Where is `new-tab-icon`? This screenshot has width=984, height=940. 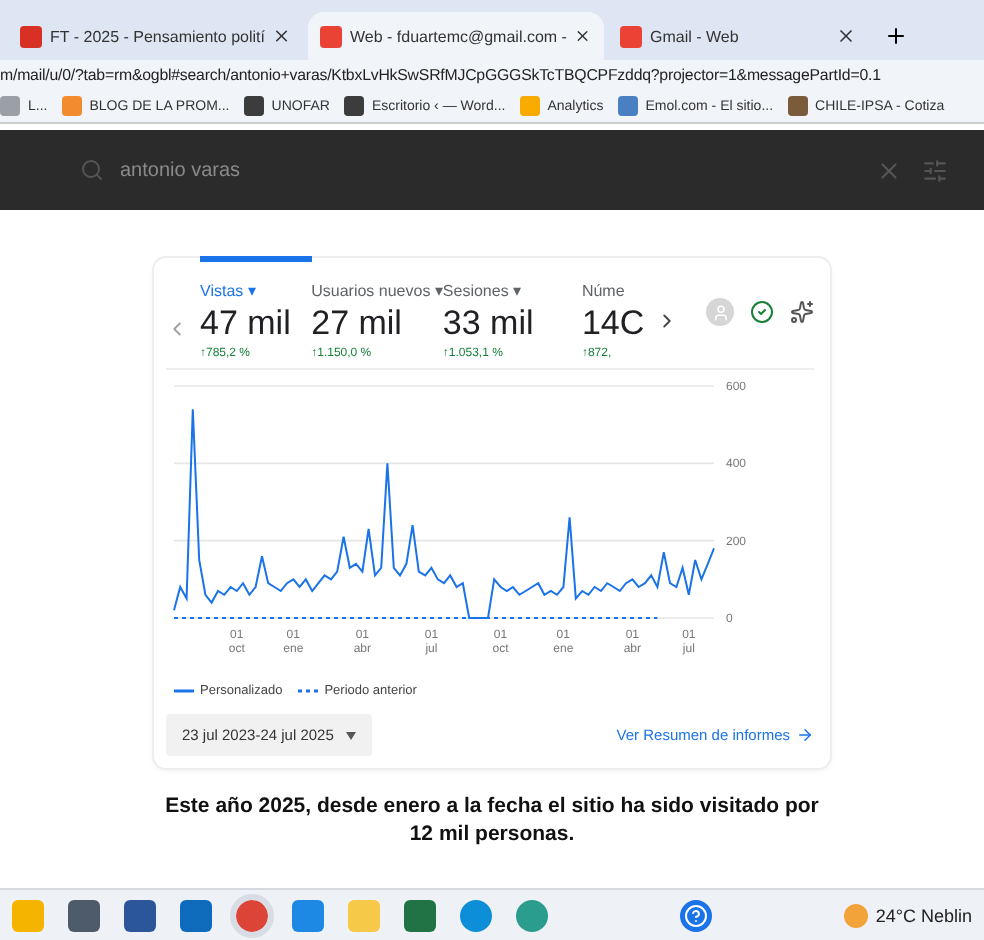 new-tab-icon is located at coordinates (896, 36).